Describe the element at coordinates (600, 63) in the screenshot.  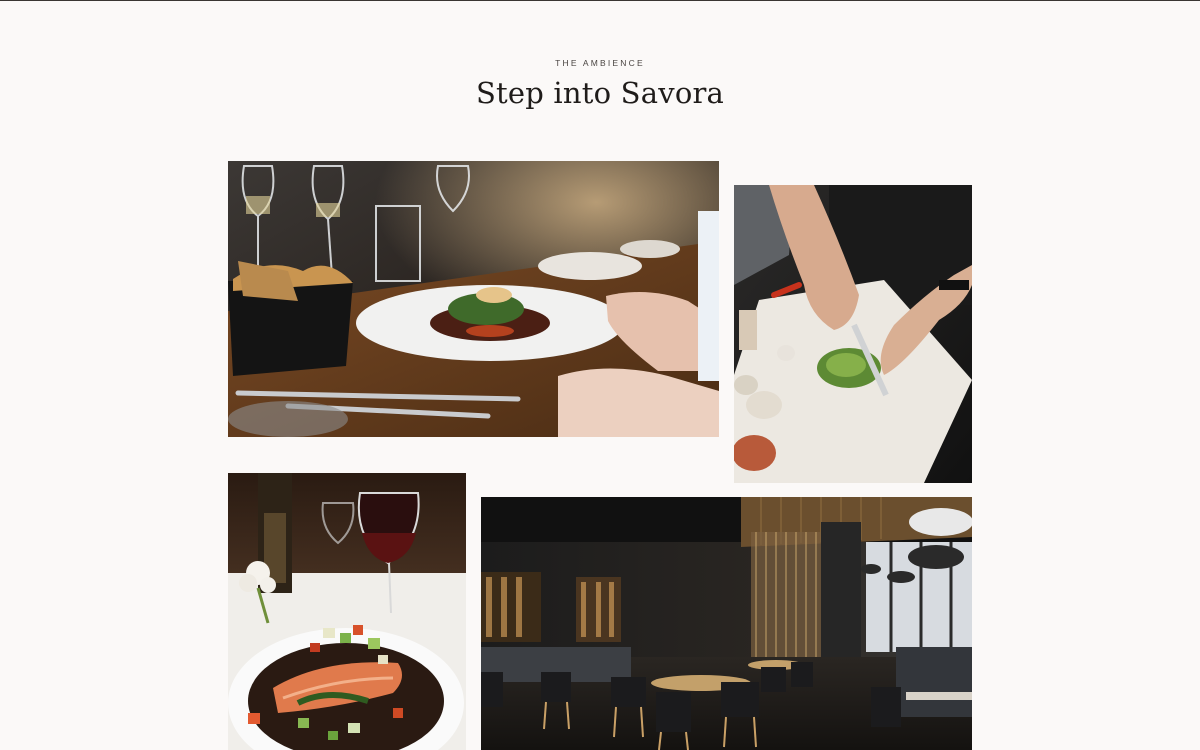
I see `section-eyebrow: THE AMBIENCE` at that location.